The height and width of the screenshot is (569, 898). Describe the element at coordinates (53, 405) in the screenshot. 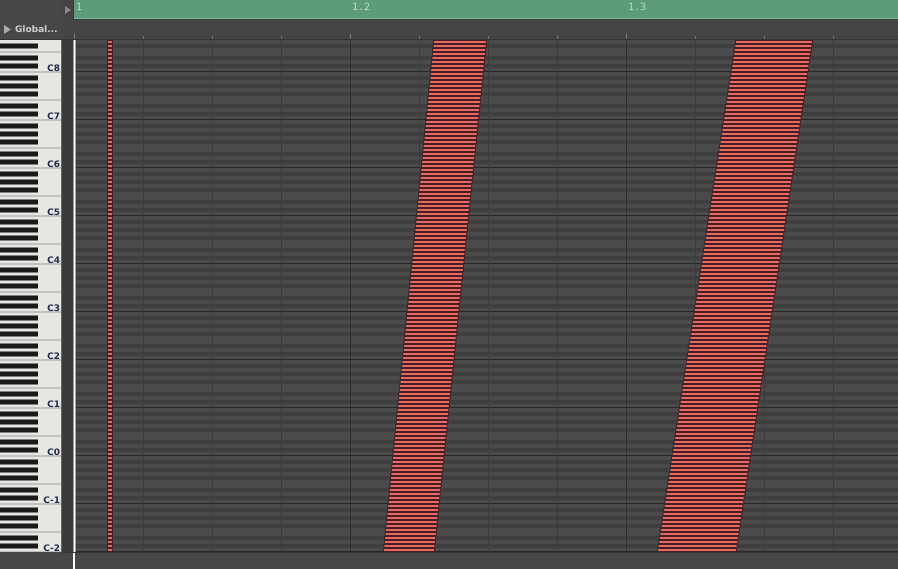

I see `octave-label: C1` at that location.